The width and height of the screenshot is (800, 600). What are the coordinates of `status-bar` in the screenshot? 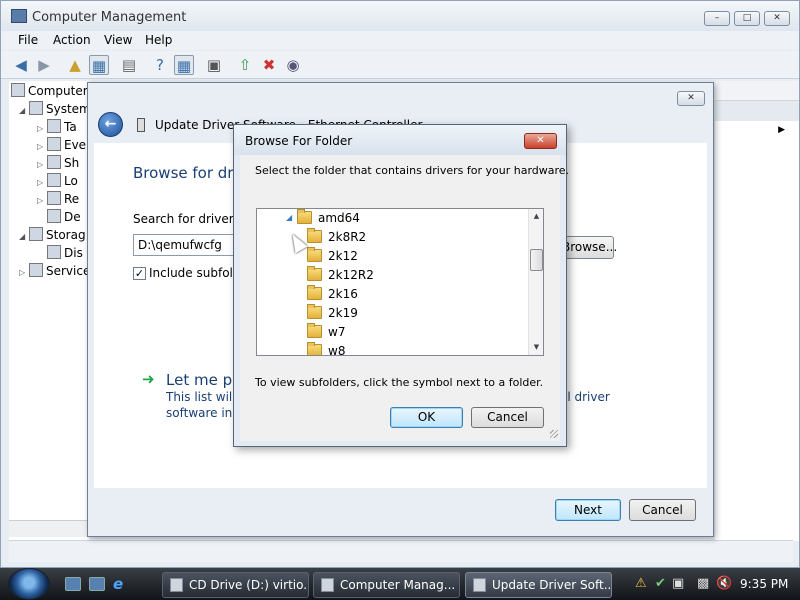 It's located at (401, 551).